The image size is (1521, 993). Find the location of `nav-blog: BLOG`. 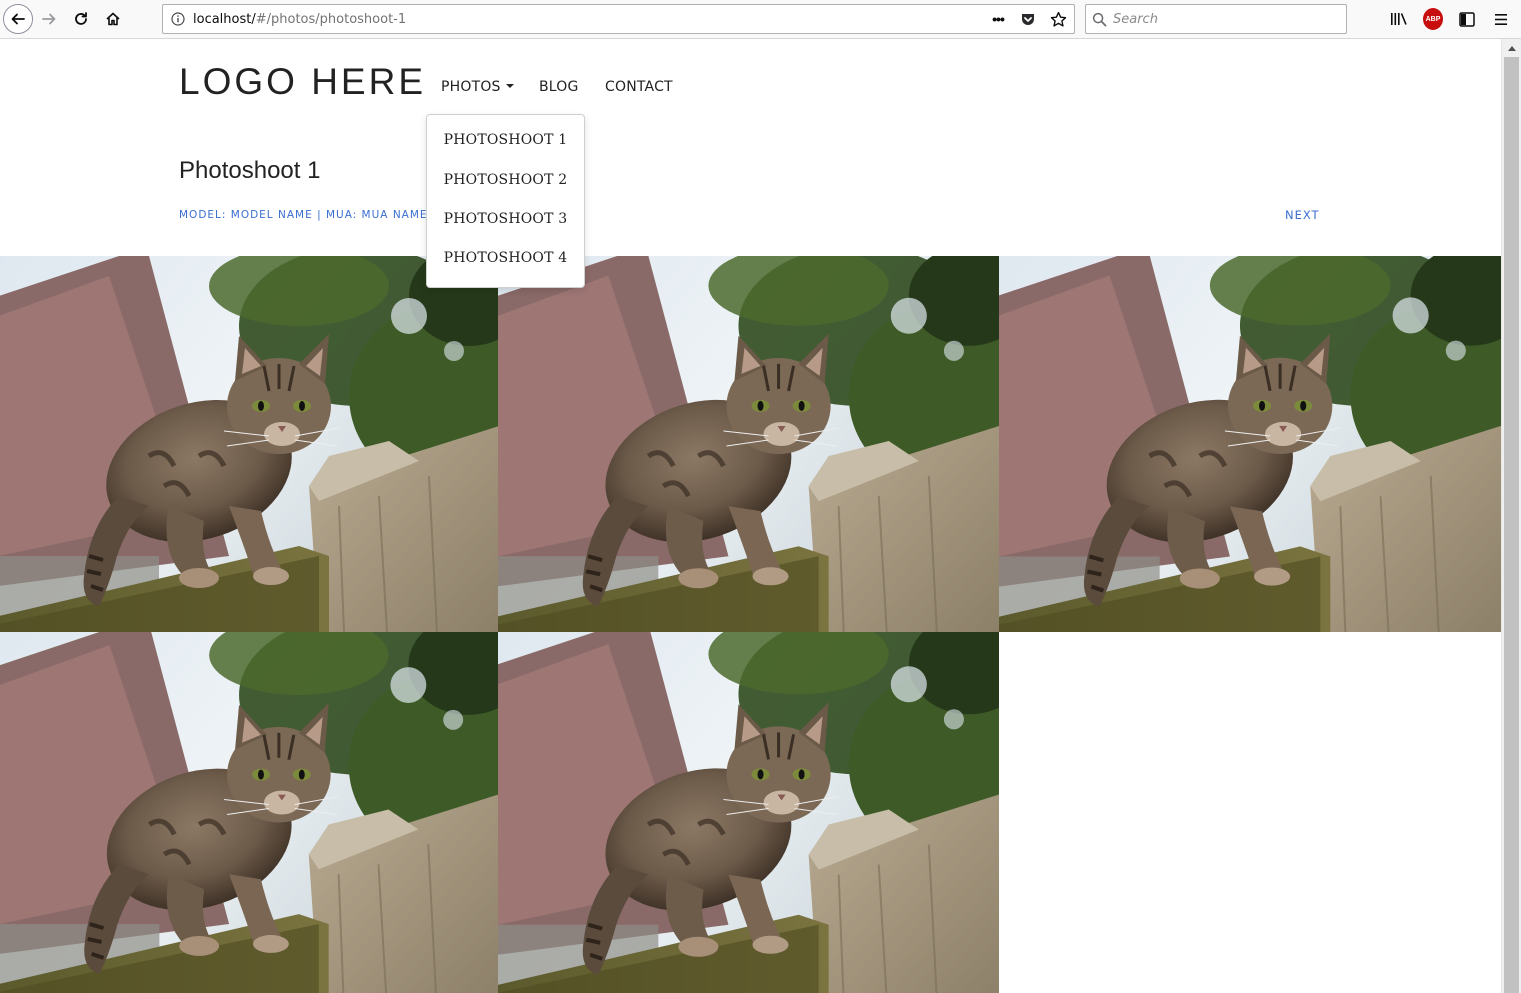

nav-blog: BLOG is located at coordinates (559, 87).